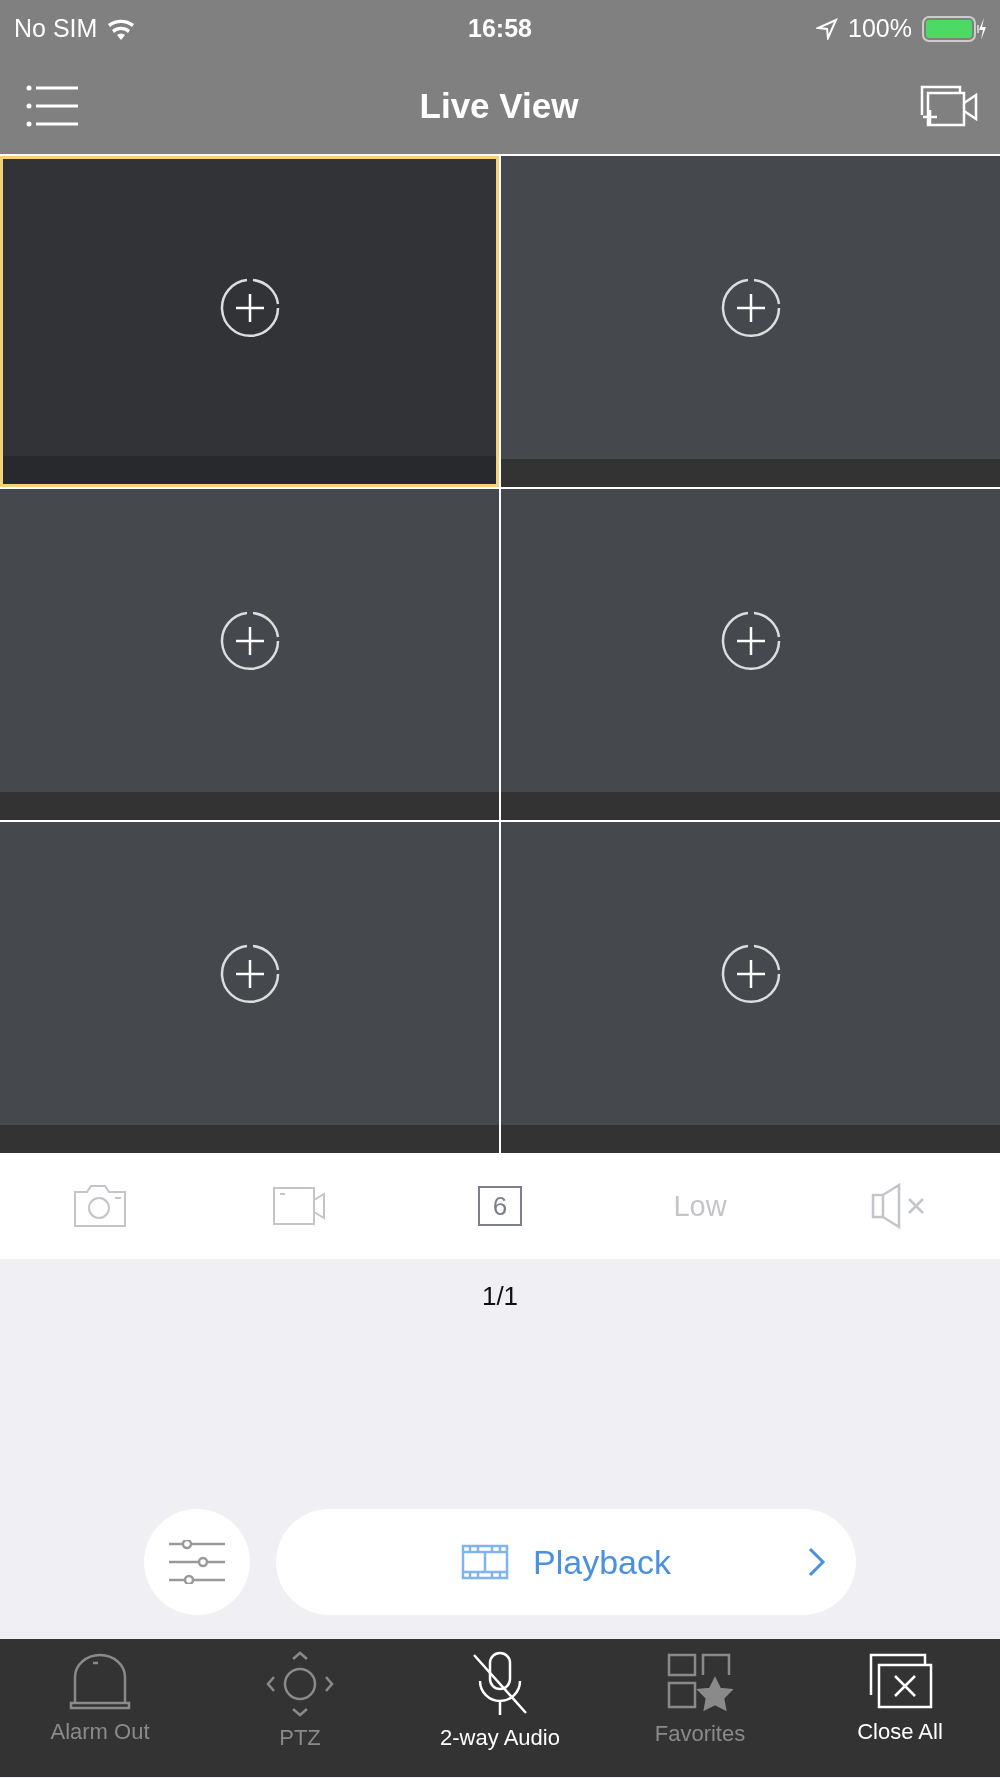 Image resolution: width=1000 pixels, height=1778 pixels. What do you see at coordinates (499, 105) in the screenshot?
I see `page-title: Live View` at bounding box center [499, 105].